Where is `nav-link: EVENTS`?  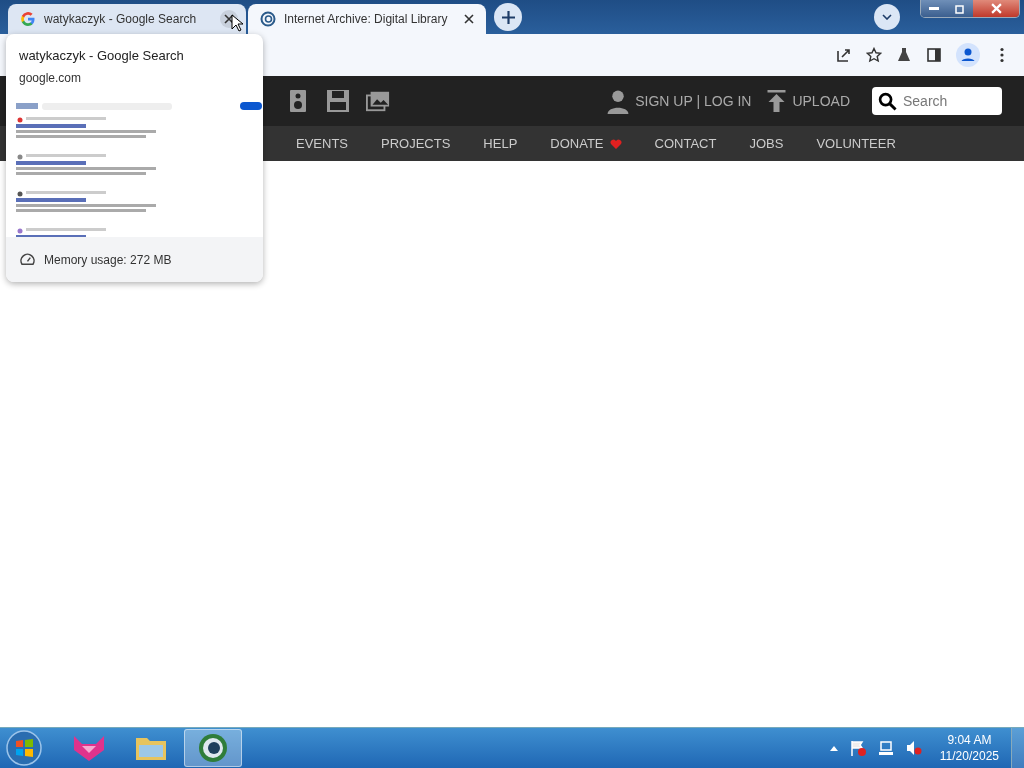 nav-link: EVENTS is located at coordinates (322, 143).